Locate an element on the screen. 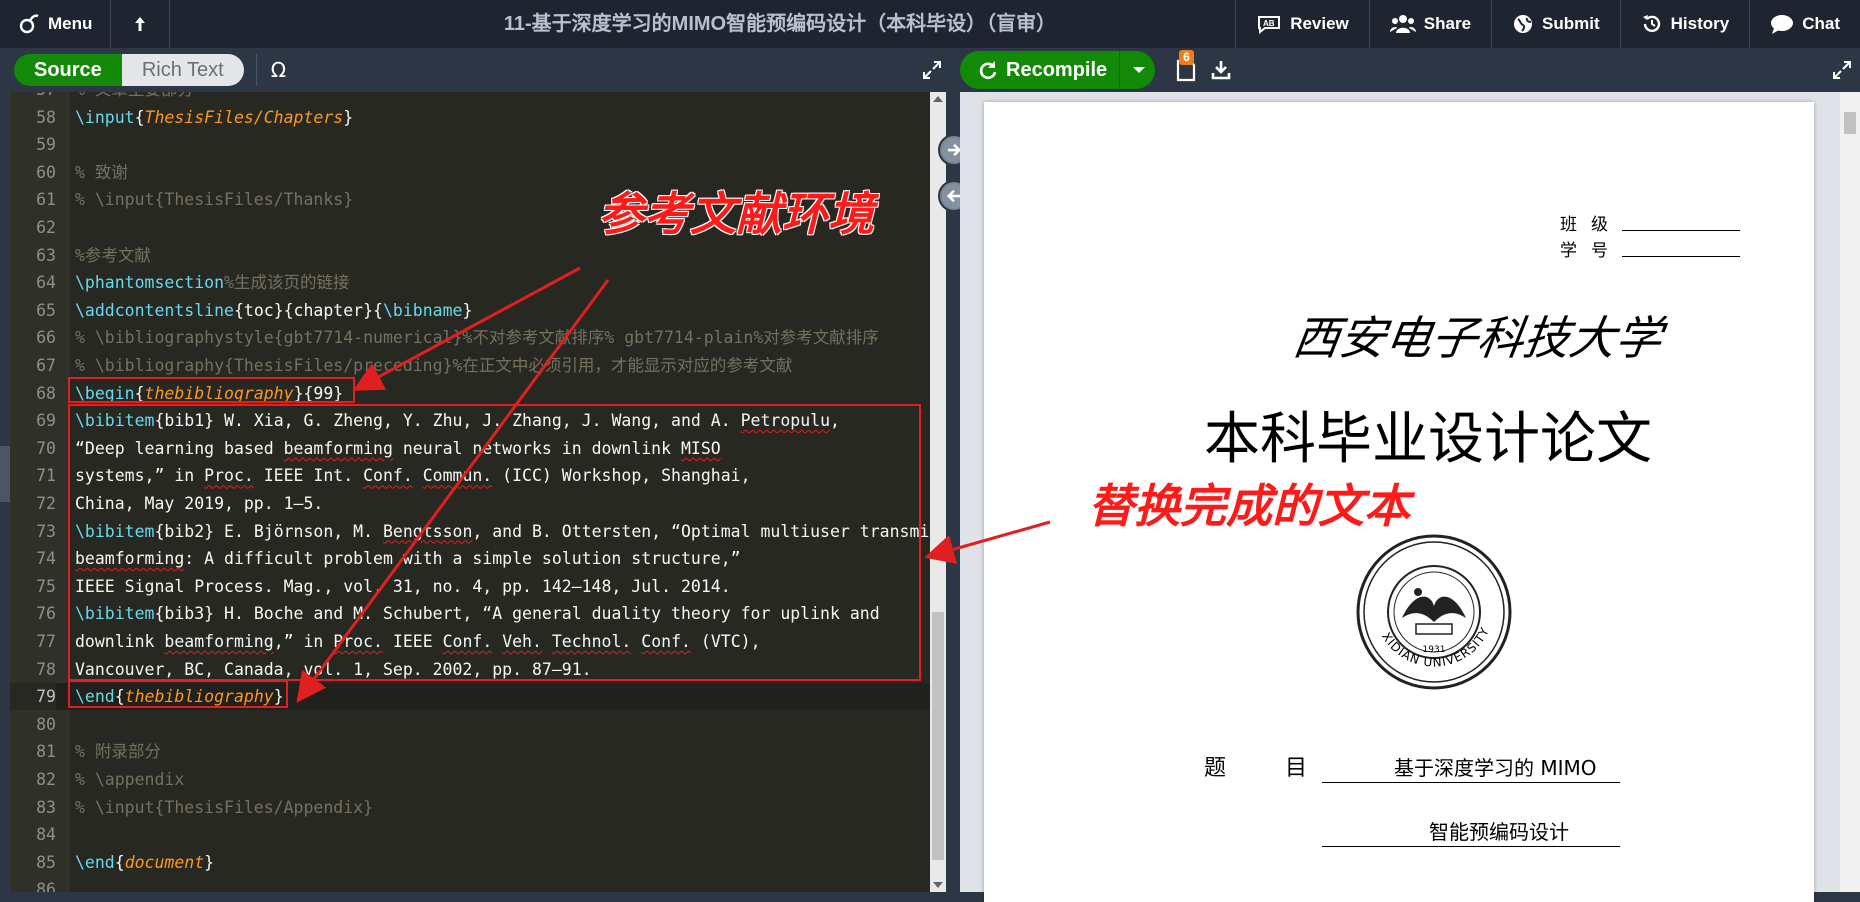  chat-button: Chat is located at coordinates (1804, 24).